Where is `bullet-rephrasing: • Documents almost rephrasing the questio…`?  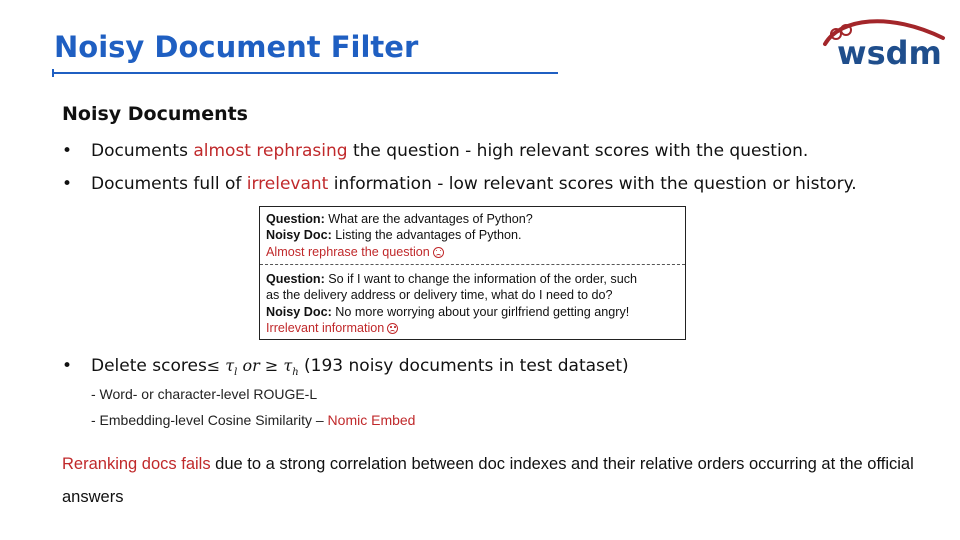
bullet-rephrasing: • Documents almost rephrasing the questio… is located at coordinates (435, 151).